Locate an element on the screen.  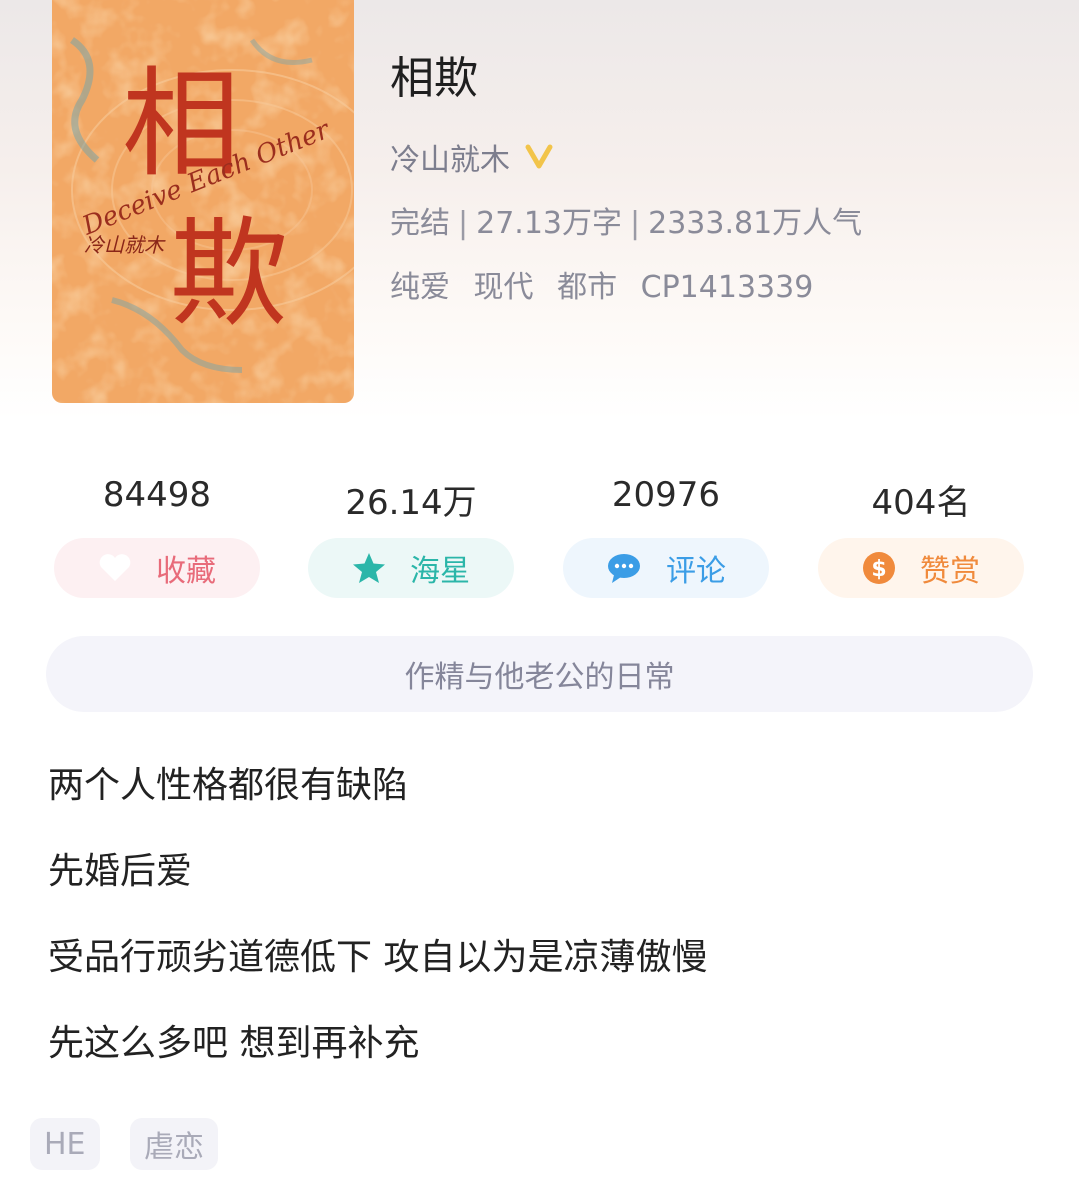
tag-chip: 虐恋 is located at coordinates (174, 1144).